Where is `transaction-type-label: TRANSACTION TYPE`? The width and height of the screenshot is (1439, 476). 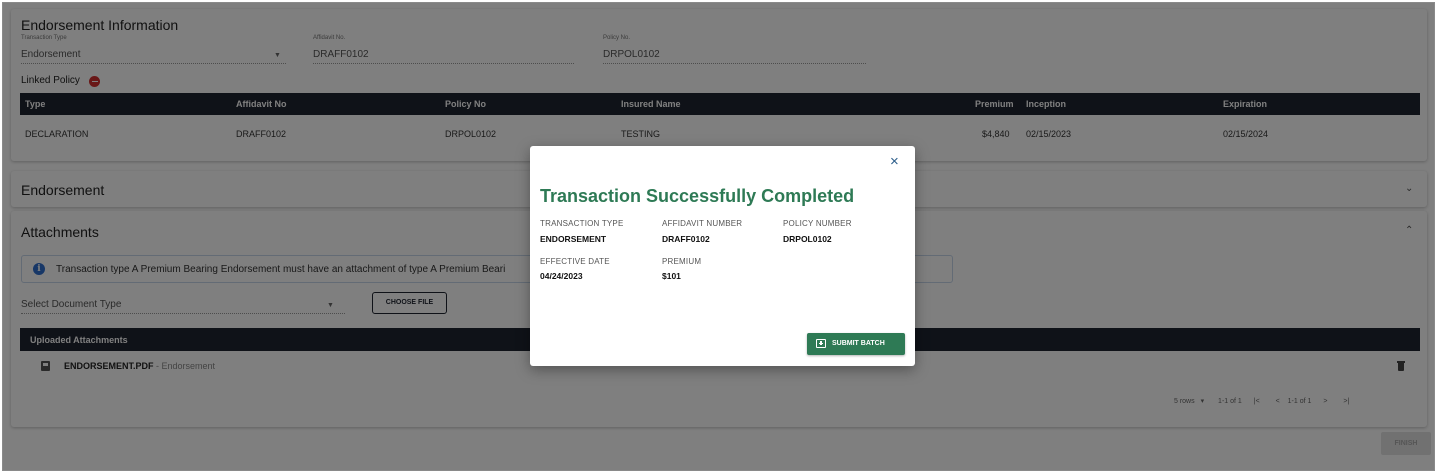
transaction-type-label: TRANSACTION TYPE is located at coordinates (582, 223).